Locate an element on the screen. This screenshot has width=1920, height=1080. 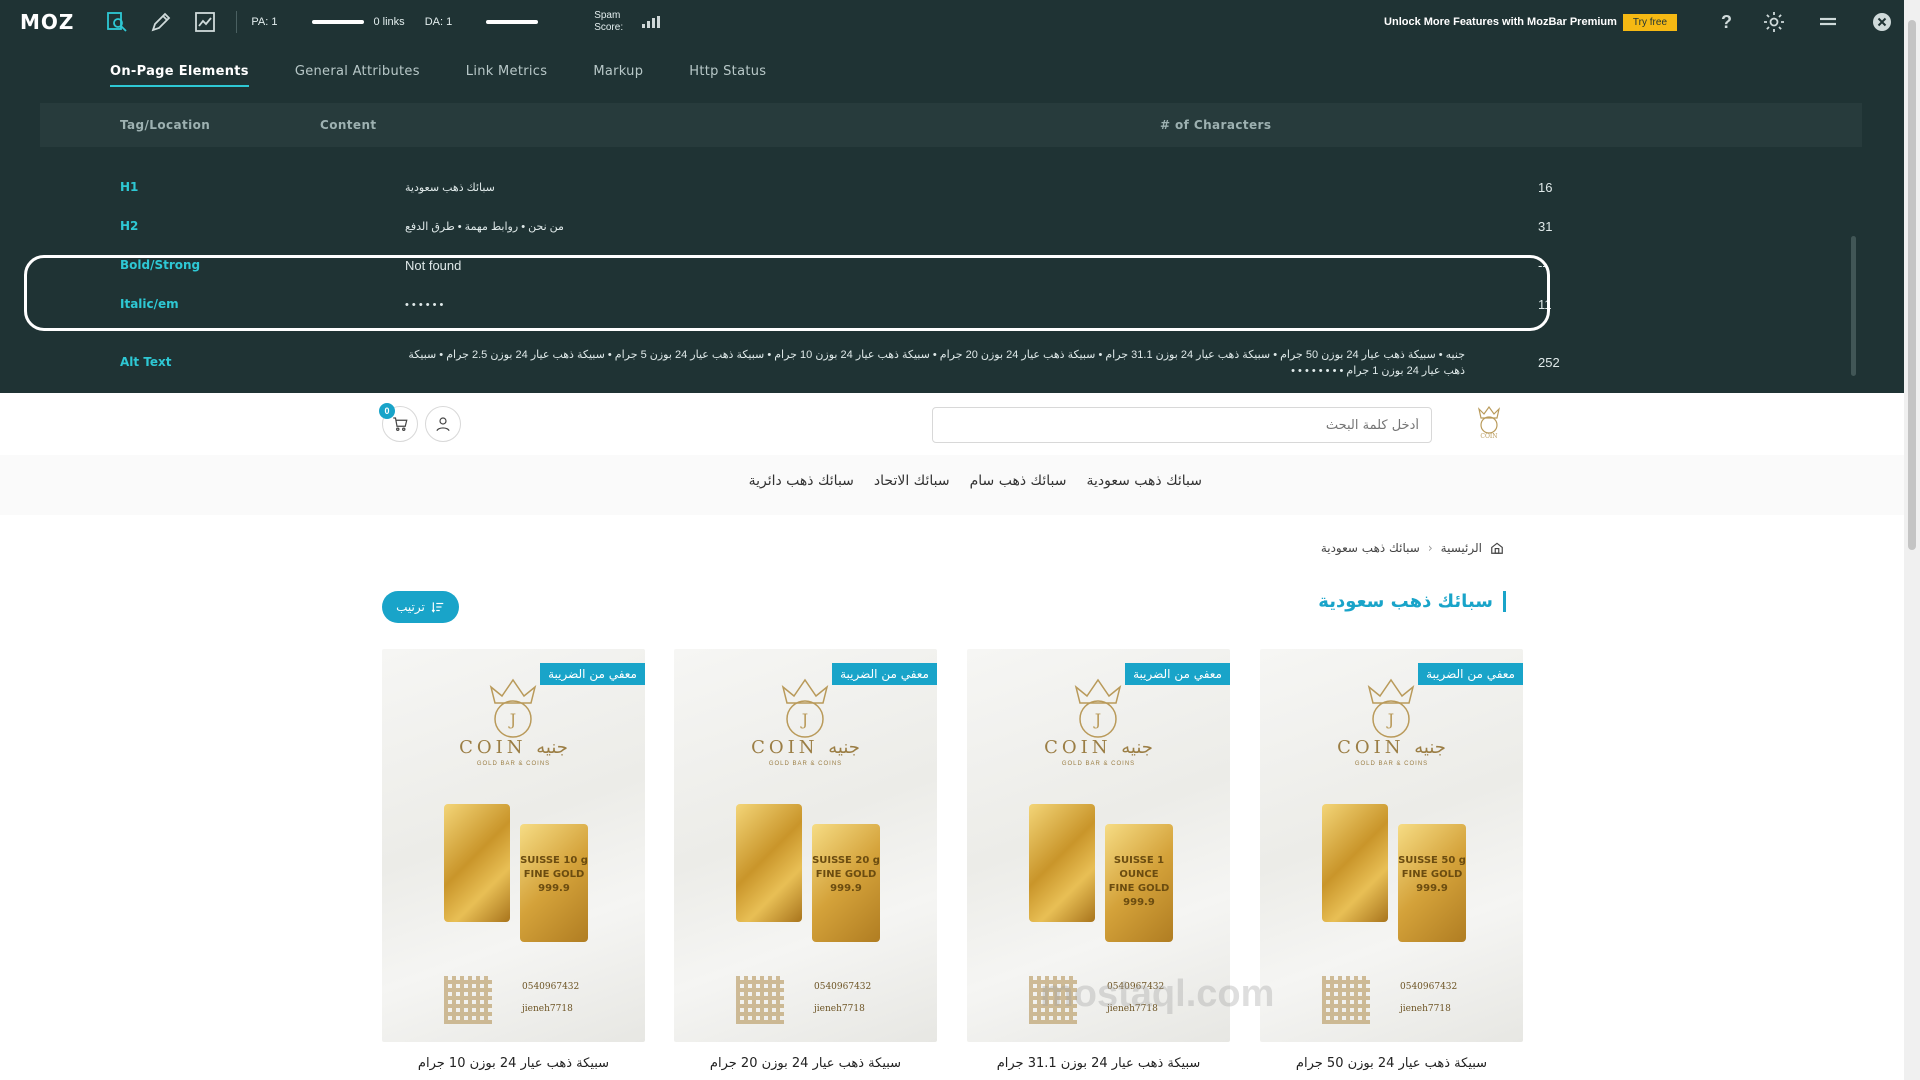
toolbar-divider is located at coordinates (237, 22).